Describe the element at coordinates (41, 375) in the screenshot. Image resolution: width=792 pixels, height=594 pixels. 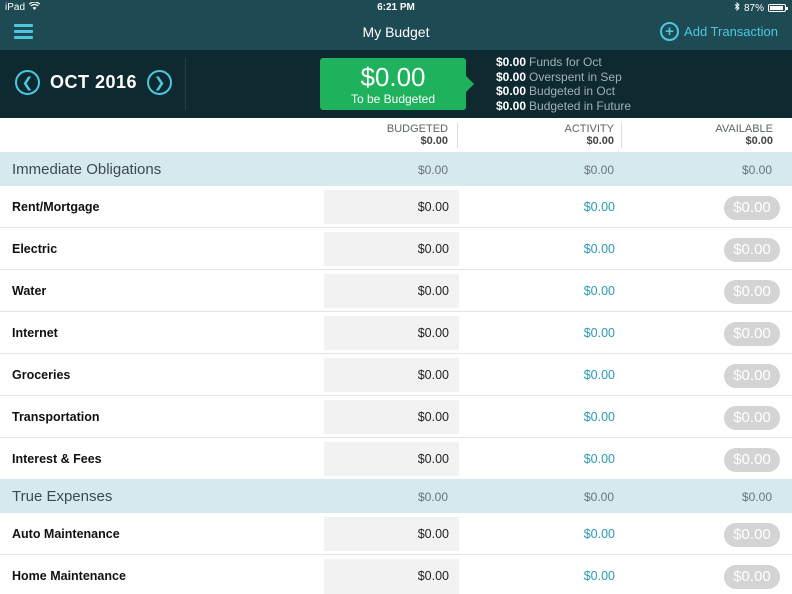
I see `category-name: Groceries` at that location.